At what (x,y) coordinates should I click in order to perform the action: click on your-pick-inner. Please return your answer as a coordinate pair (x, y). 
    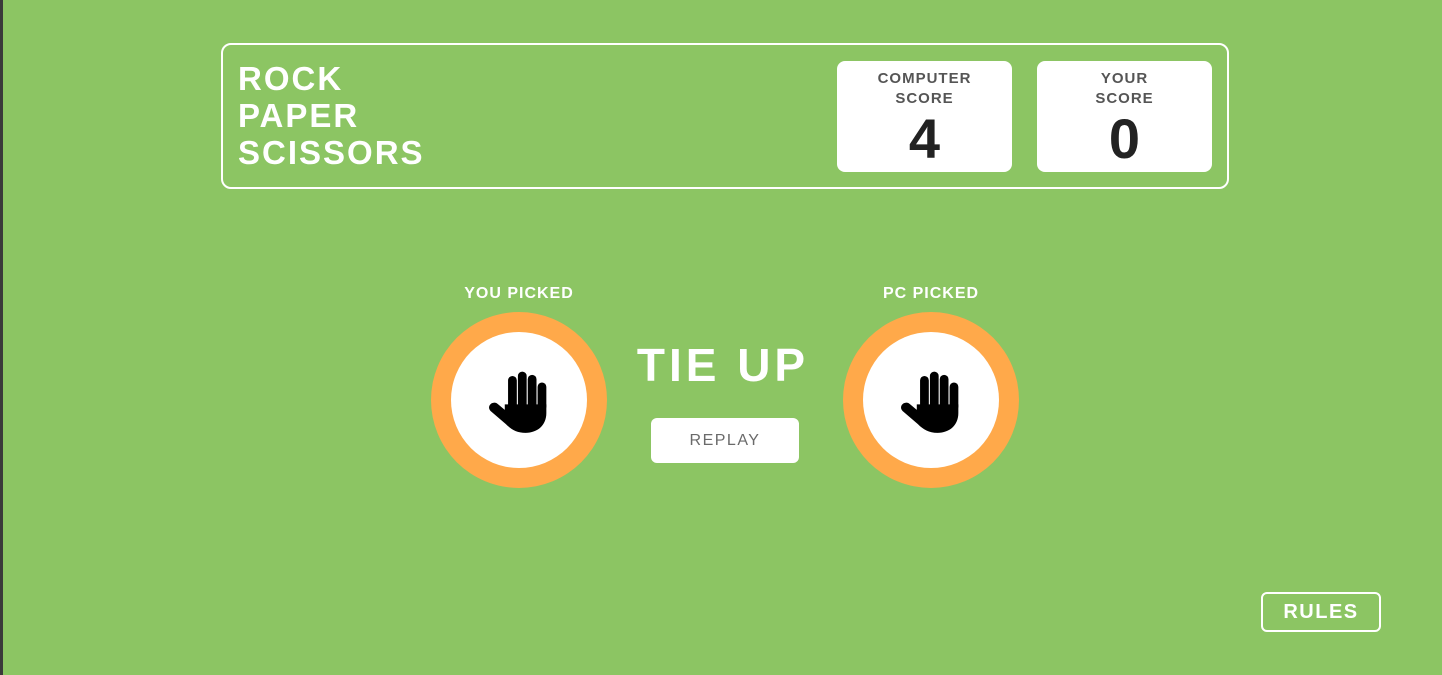
    Looking at the image, I should click on (519, 400).